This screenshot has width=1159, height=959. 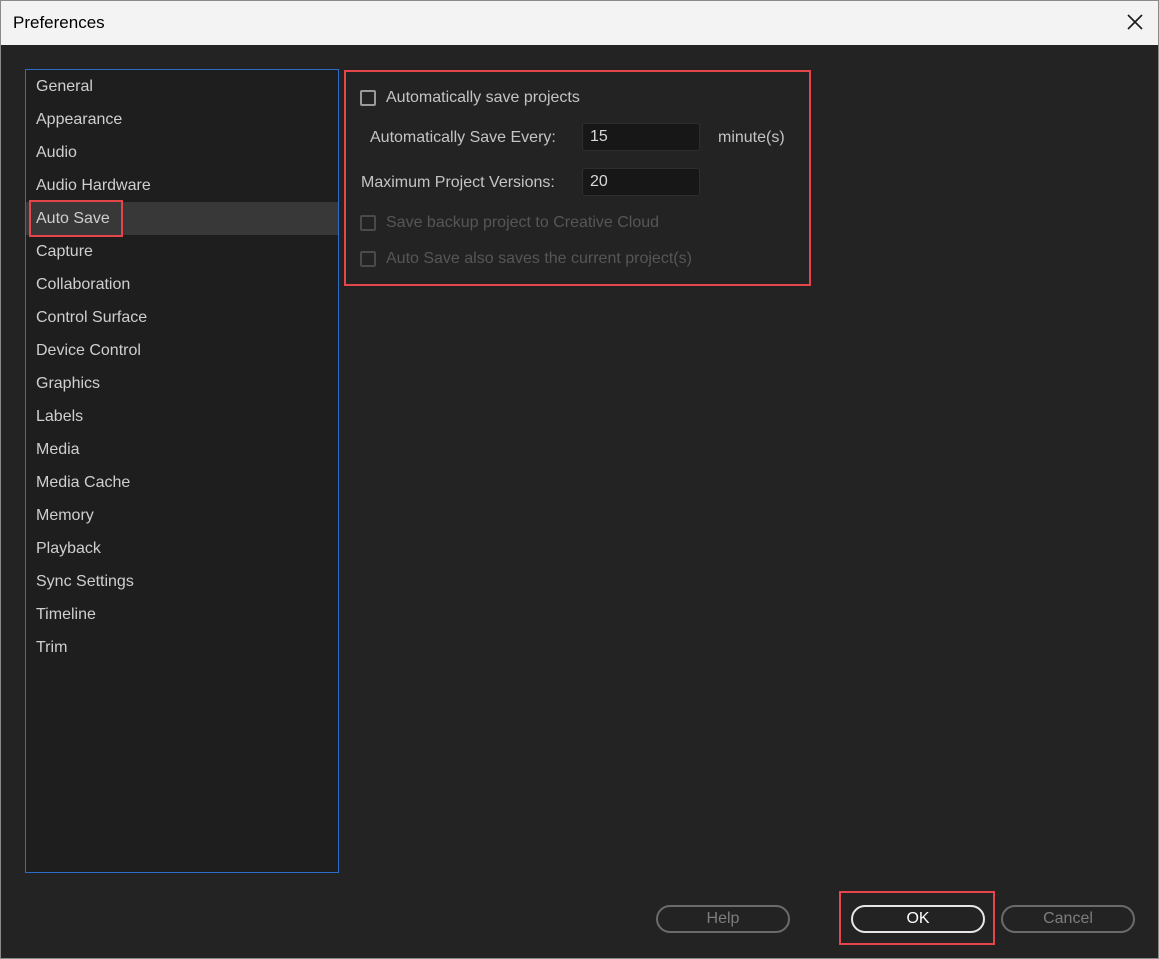 I want to click on sidebar-item-general: General, so click(x=182, y=86).